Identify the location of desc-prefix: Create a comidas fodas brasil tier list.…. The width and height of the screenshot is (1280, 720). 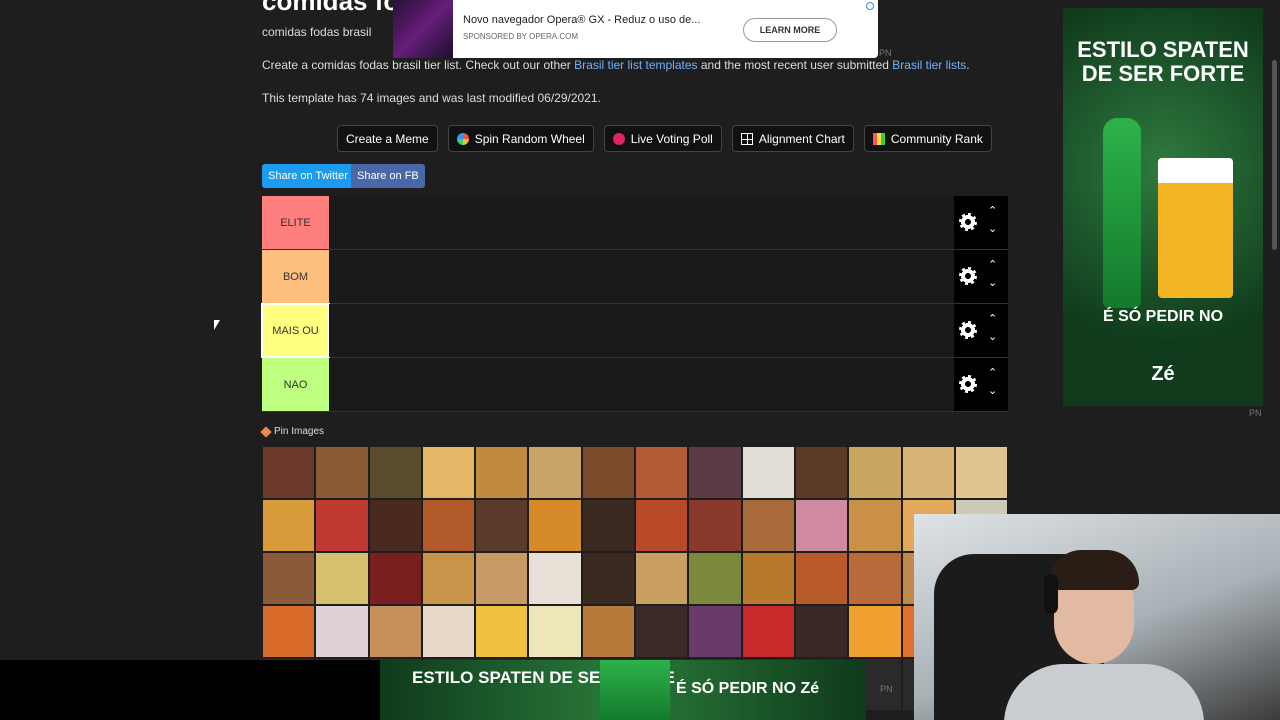
(418, 65).